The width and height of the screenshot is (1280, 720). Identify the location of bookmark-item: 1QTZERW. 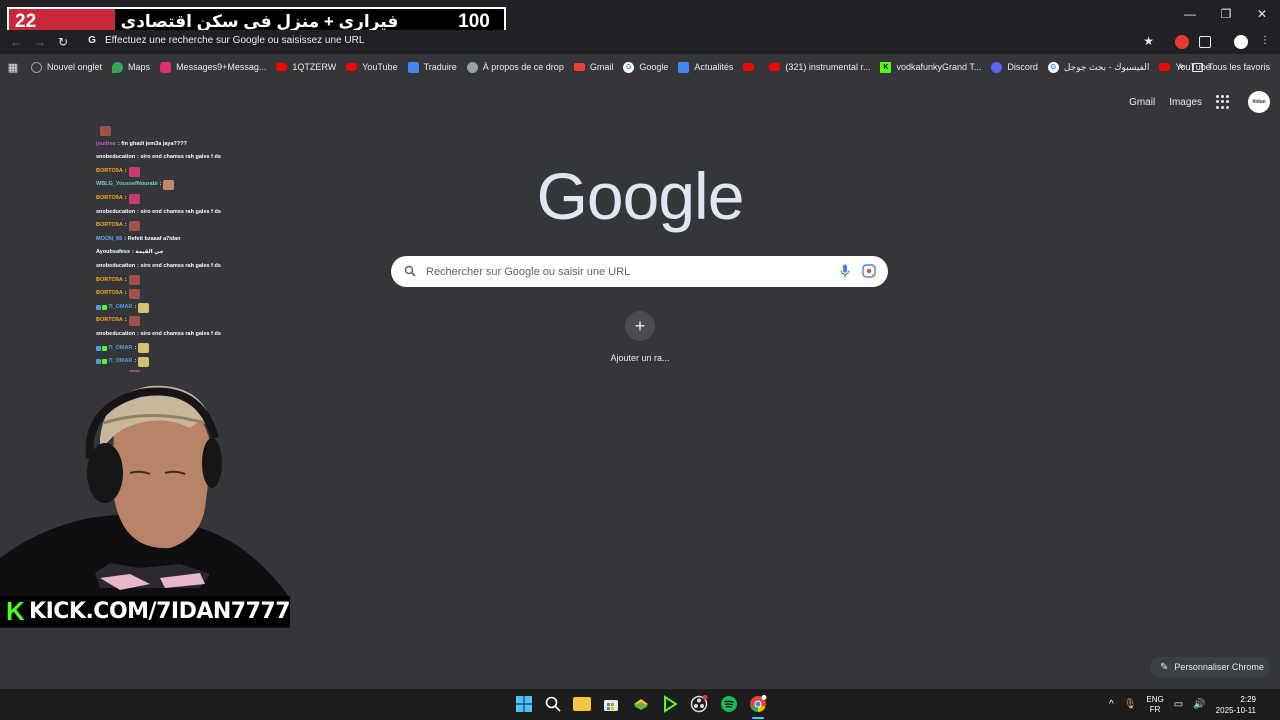
(306, 67).